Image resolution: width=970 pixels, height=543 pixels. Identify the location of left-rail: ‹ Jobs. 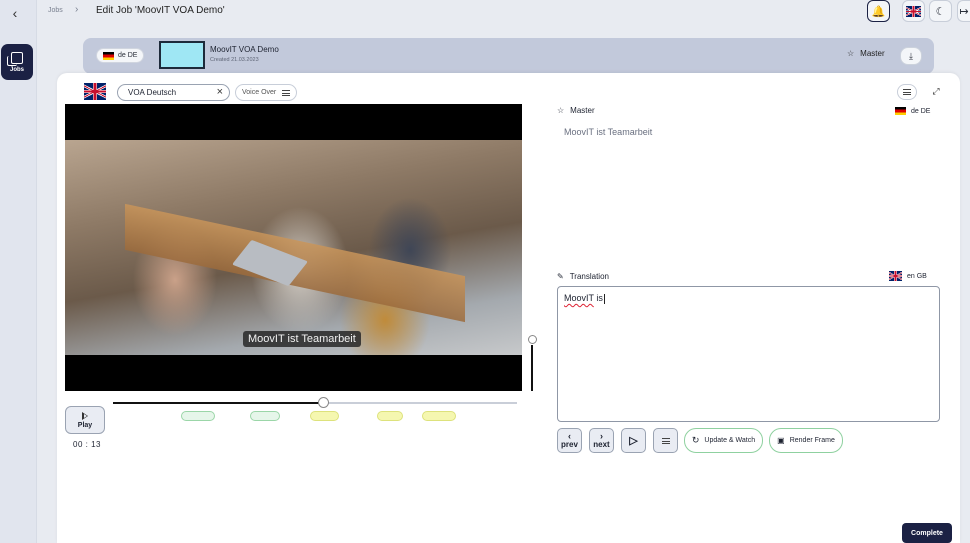
(18, 271).